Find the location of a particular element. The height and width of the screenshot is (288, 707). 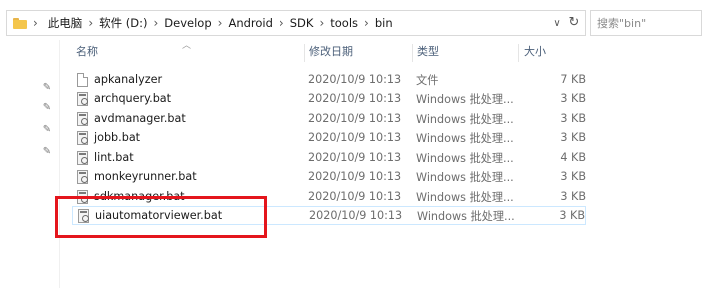

file-name: avdmanager.bat is located at coordinates (140, 118).